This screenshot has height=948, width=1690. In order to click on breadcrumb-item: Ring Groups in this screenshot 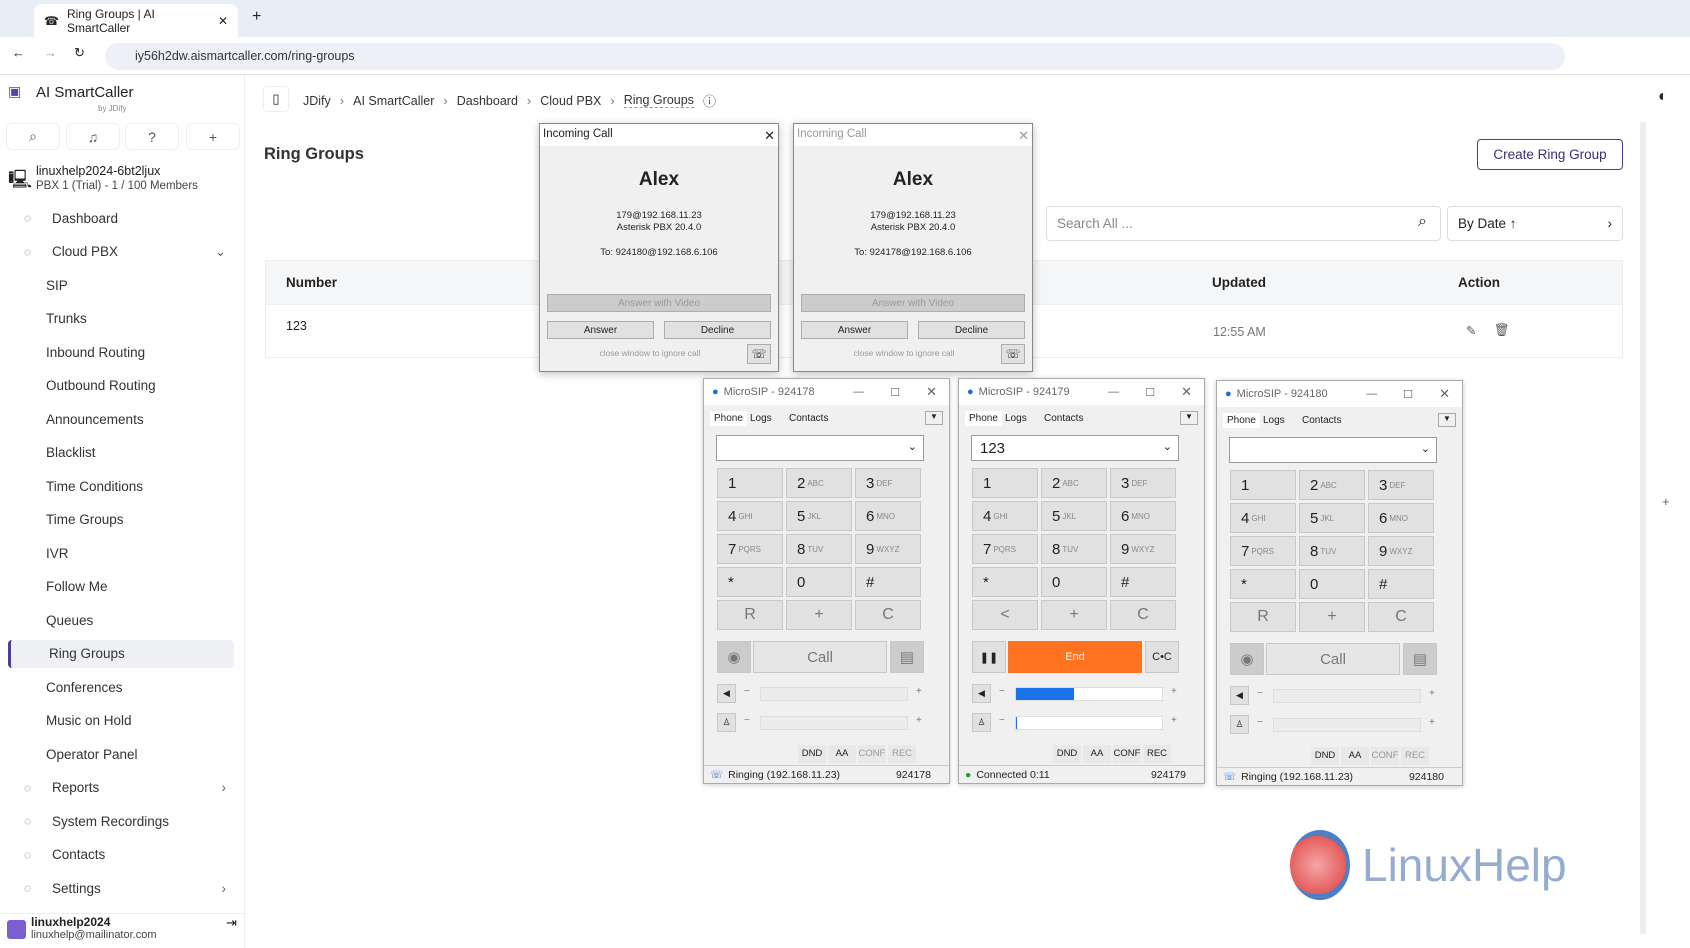, I will do `click(658, 100)`.